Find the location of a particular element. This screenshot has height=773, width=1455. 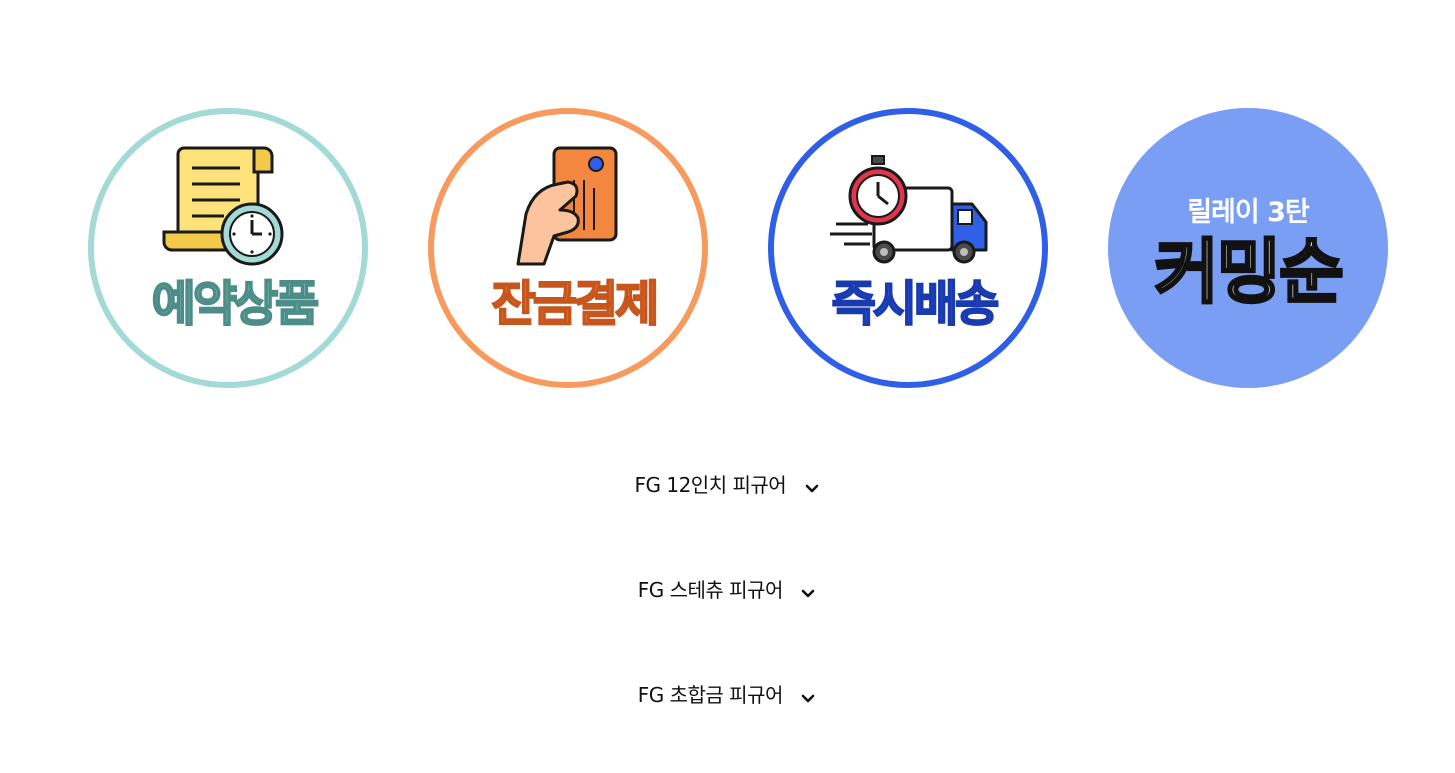

reservation-products-banner: 예약상품 is located at coordinates (228, 248).